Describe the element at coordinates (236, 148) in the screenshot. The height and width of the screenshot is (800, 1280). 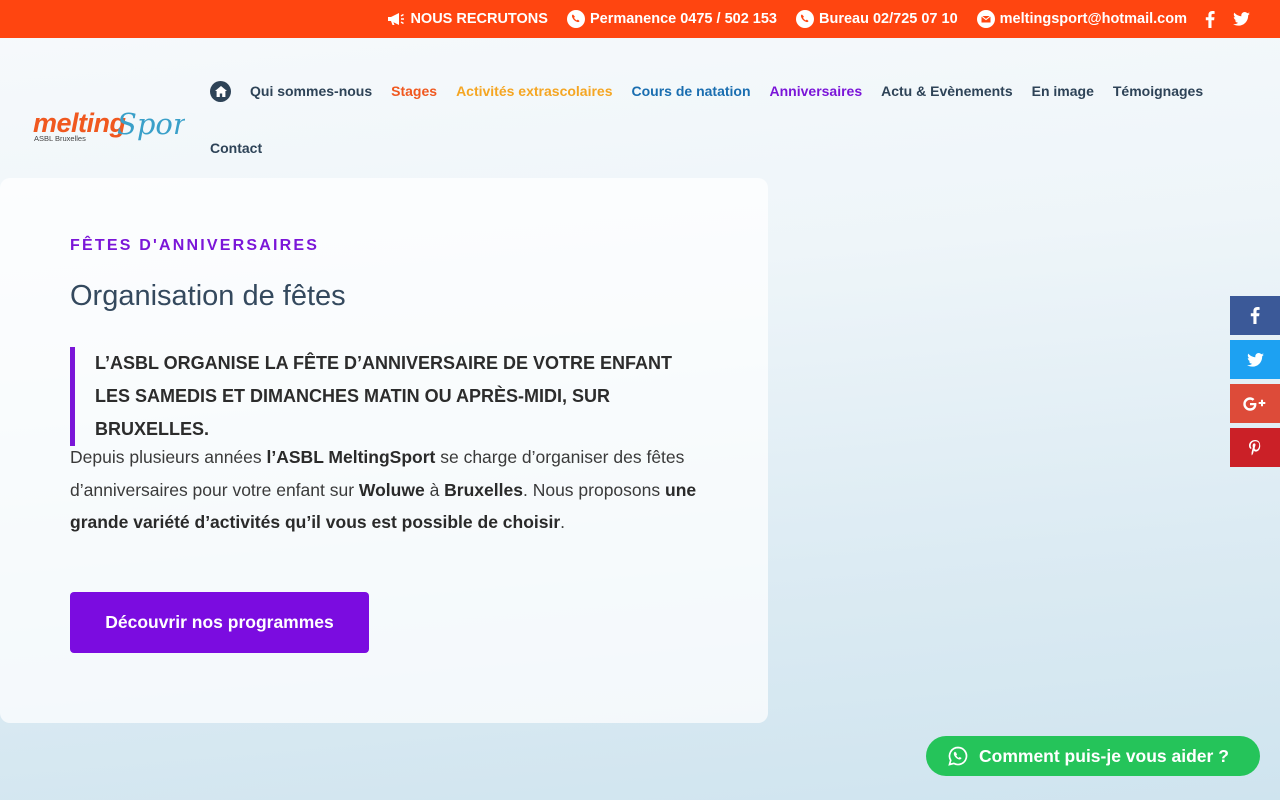
I see `nav-item-contact: Contact` at that location.